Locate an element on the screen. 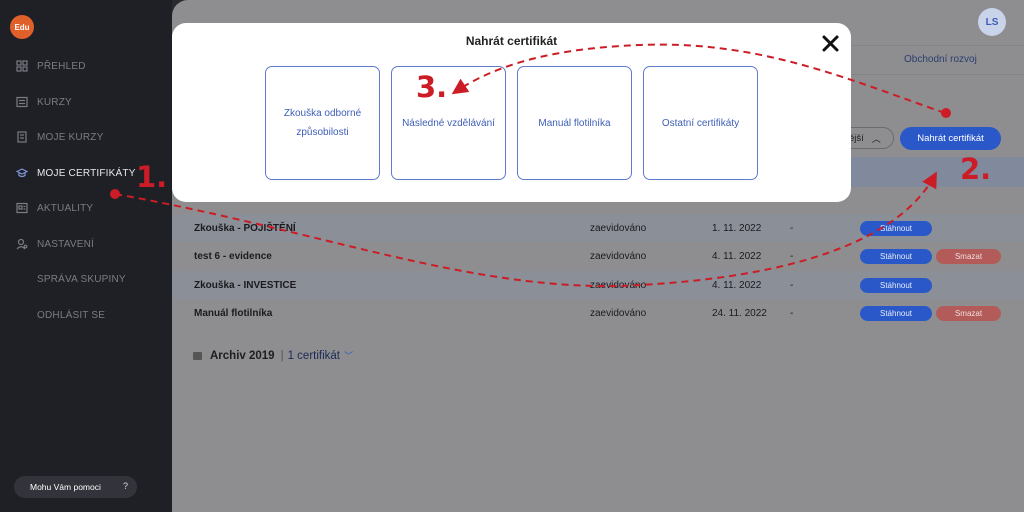  user-settings-icon is located at coordinates (22, 244).